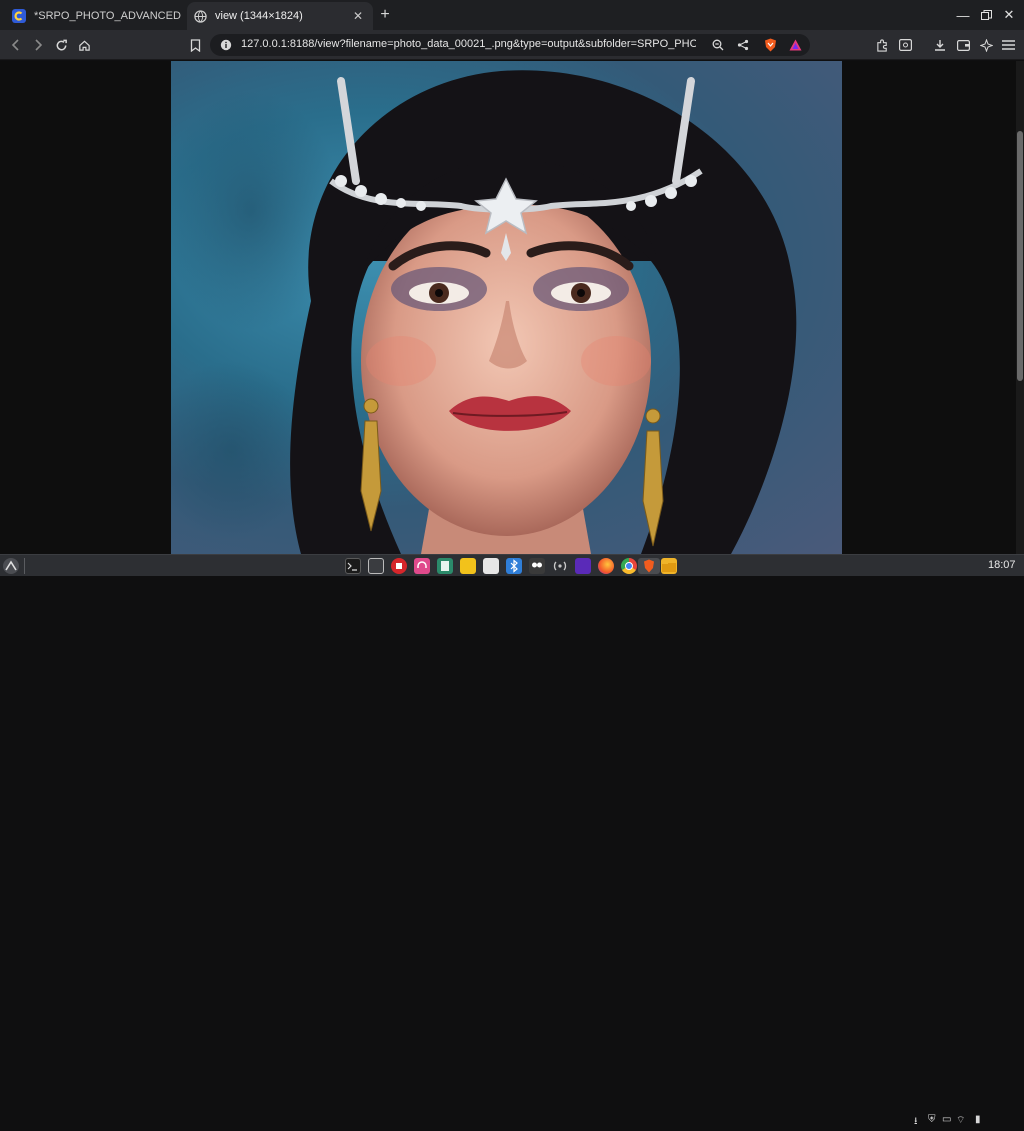 The image size is (1024, 1131). What do you see at coordinates (399, 566) in the screenshot?
I see `media-player-icon` at bounding box center [399, 566].